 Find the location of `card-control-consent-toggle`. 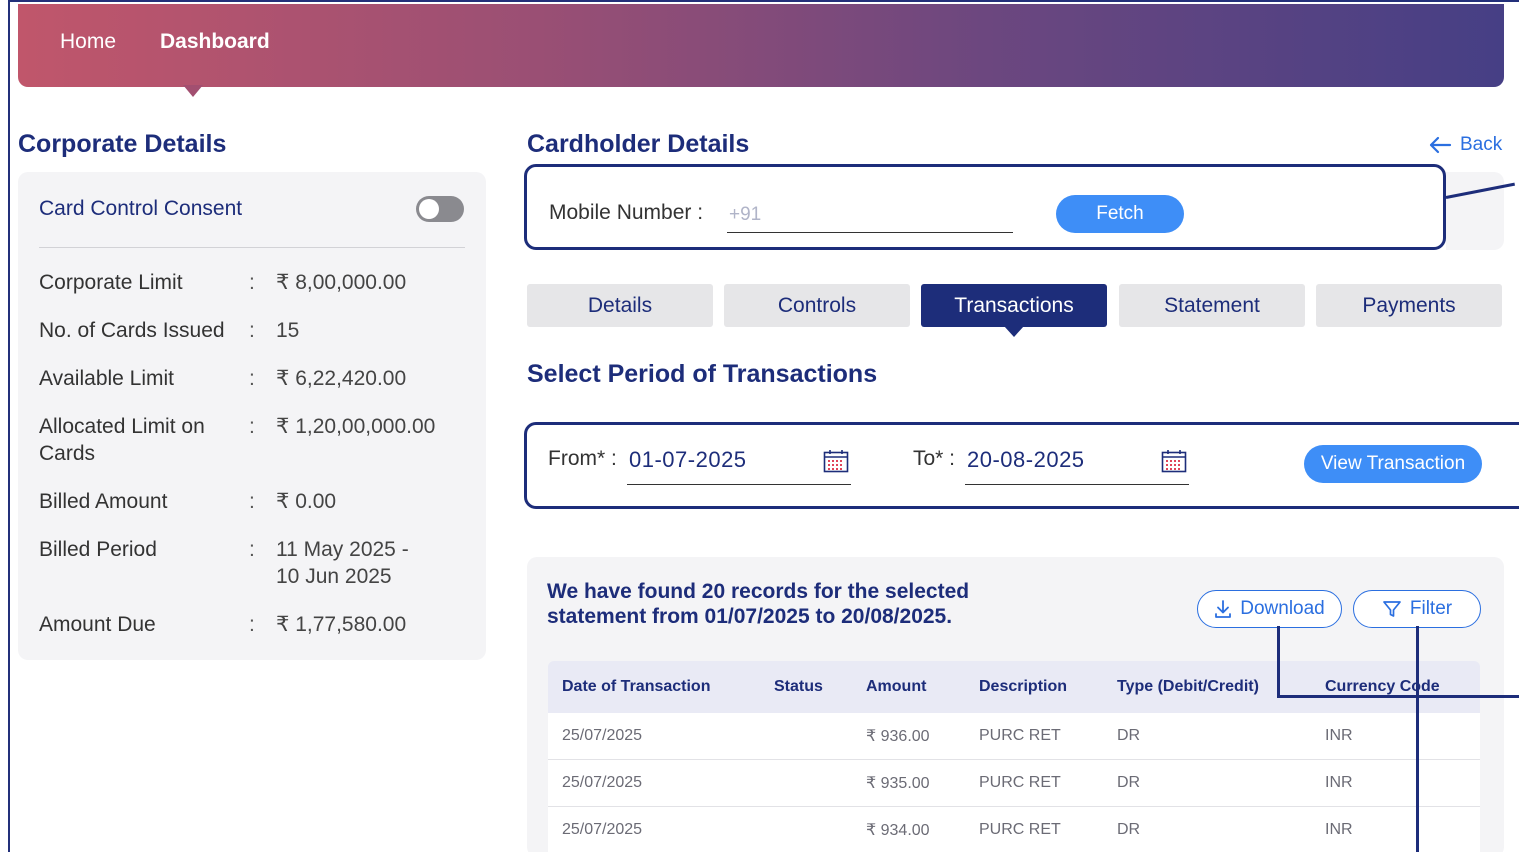

card-control-consent-toggle is located at coordinates (440, 209).